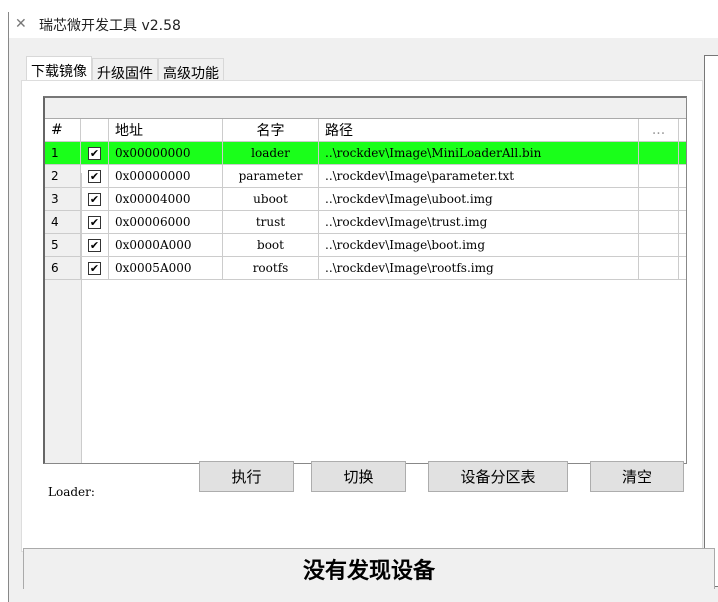 This screenshot has height=602, width=718. Describe the element at coordinates (479, 222) in the screenshot. I see `row-path: ..\rockdev\Image\trust.img` at that location.